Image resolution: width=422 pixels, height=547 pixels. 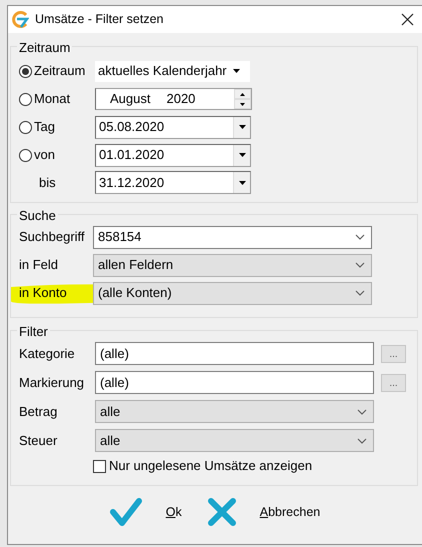 I want to click on month-spinner: August 2020, so click(x=173, y=99).